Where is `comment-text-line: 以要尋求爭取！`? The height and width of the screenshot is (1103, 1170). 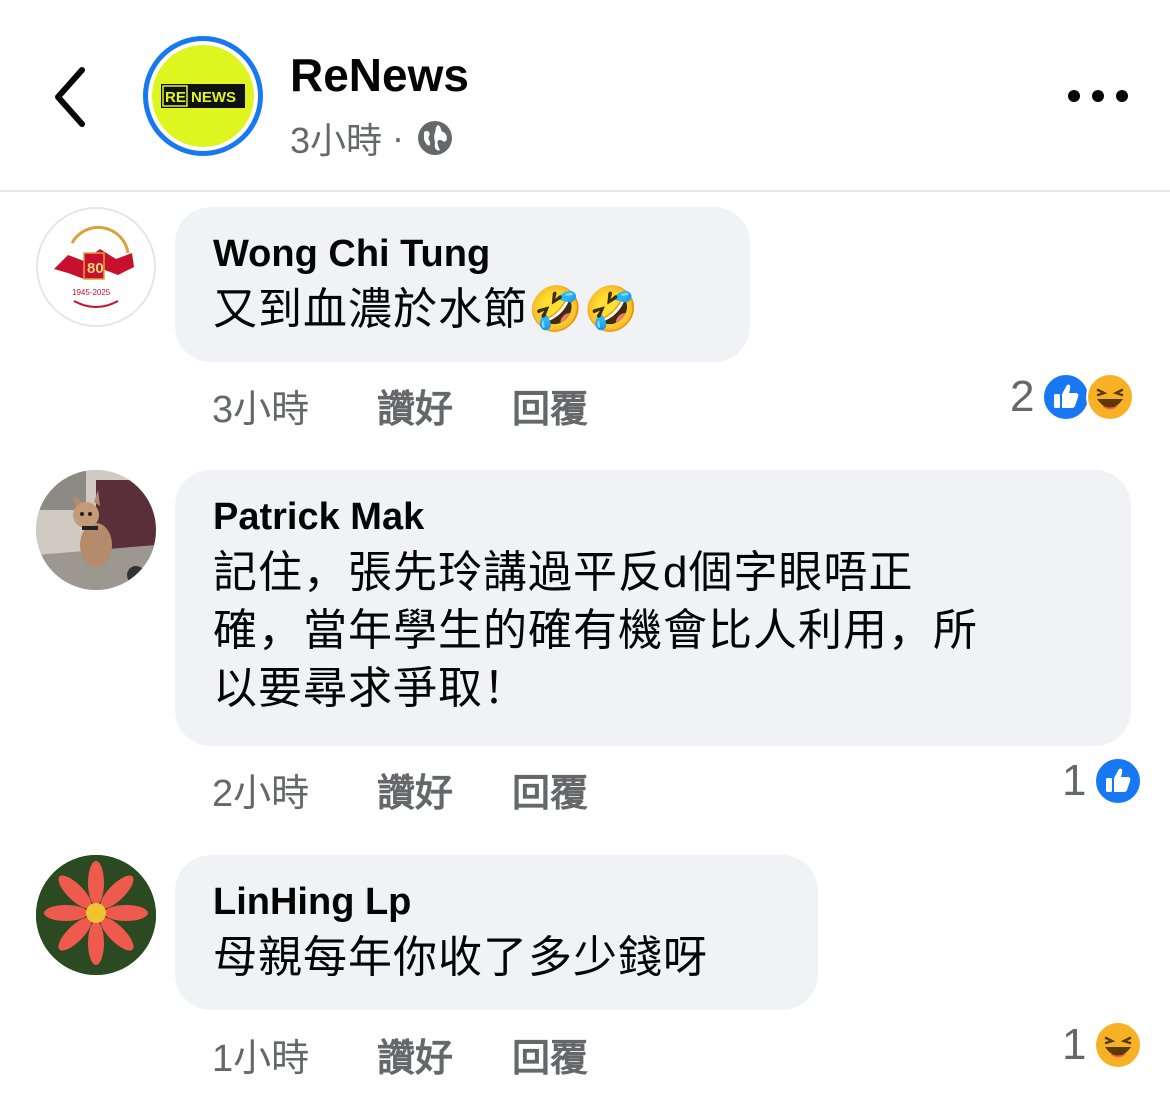 comment-text-line: 以要尋求爭取！ is located at coordinates (370, 688).